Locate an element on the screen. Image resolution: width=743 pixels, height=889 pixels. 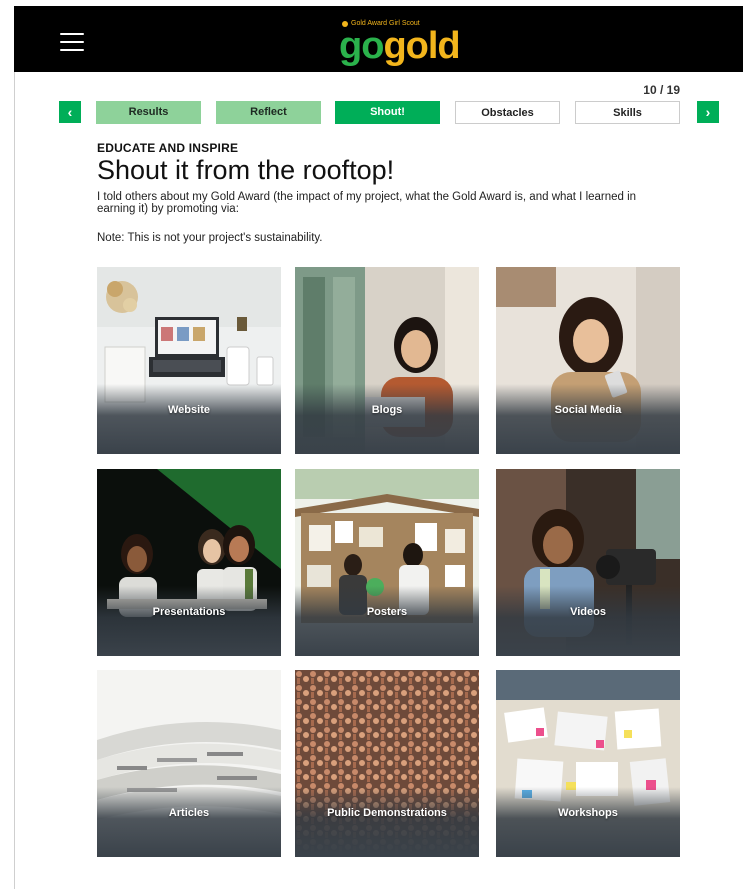
section-eyebrow: EDUCATE AND INSPIRE is located at coordinates (168, 148).